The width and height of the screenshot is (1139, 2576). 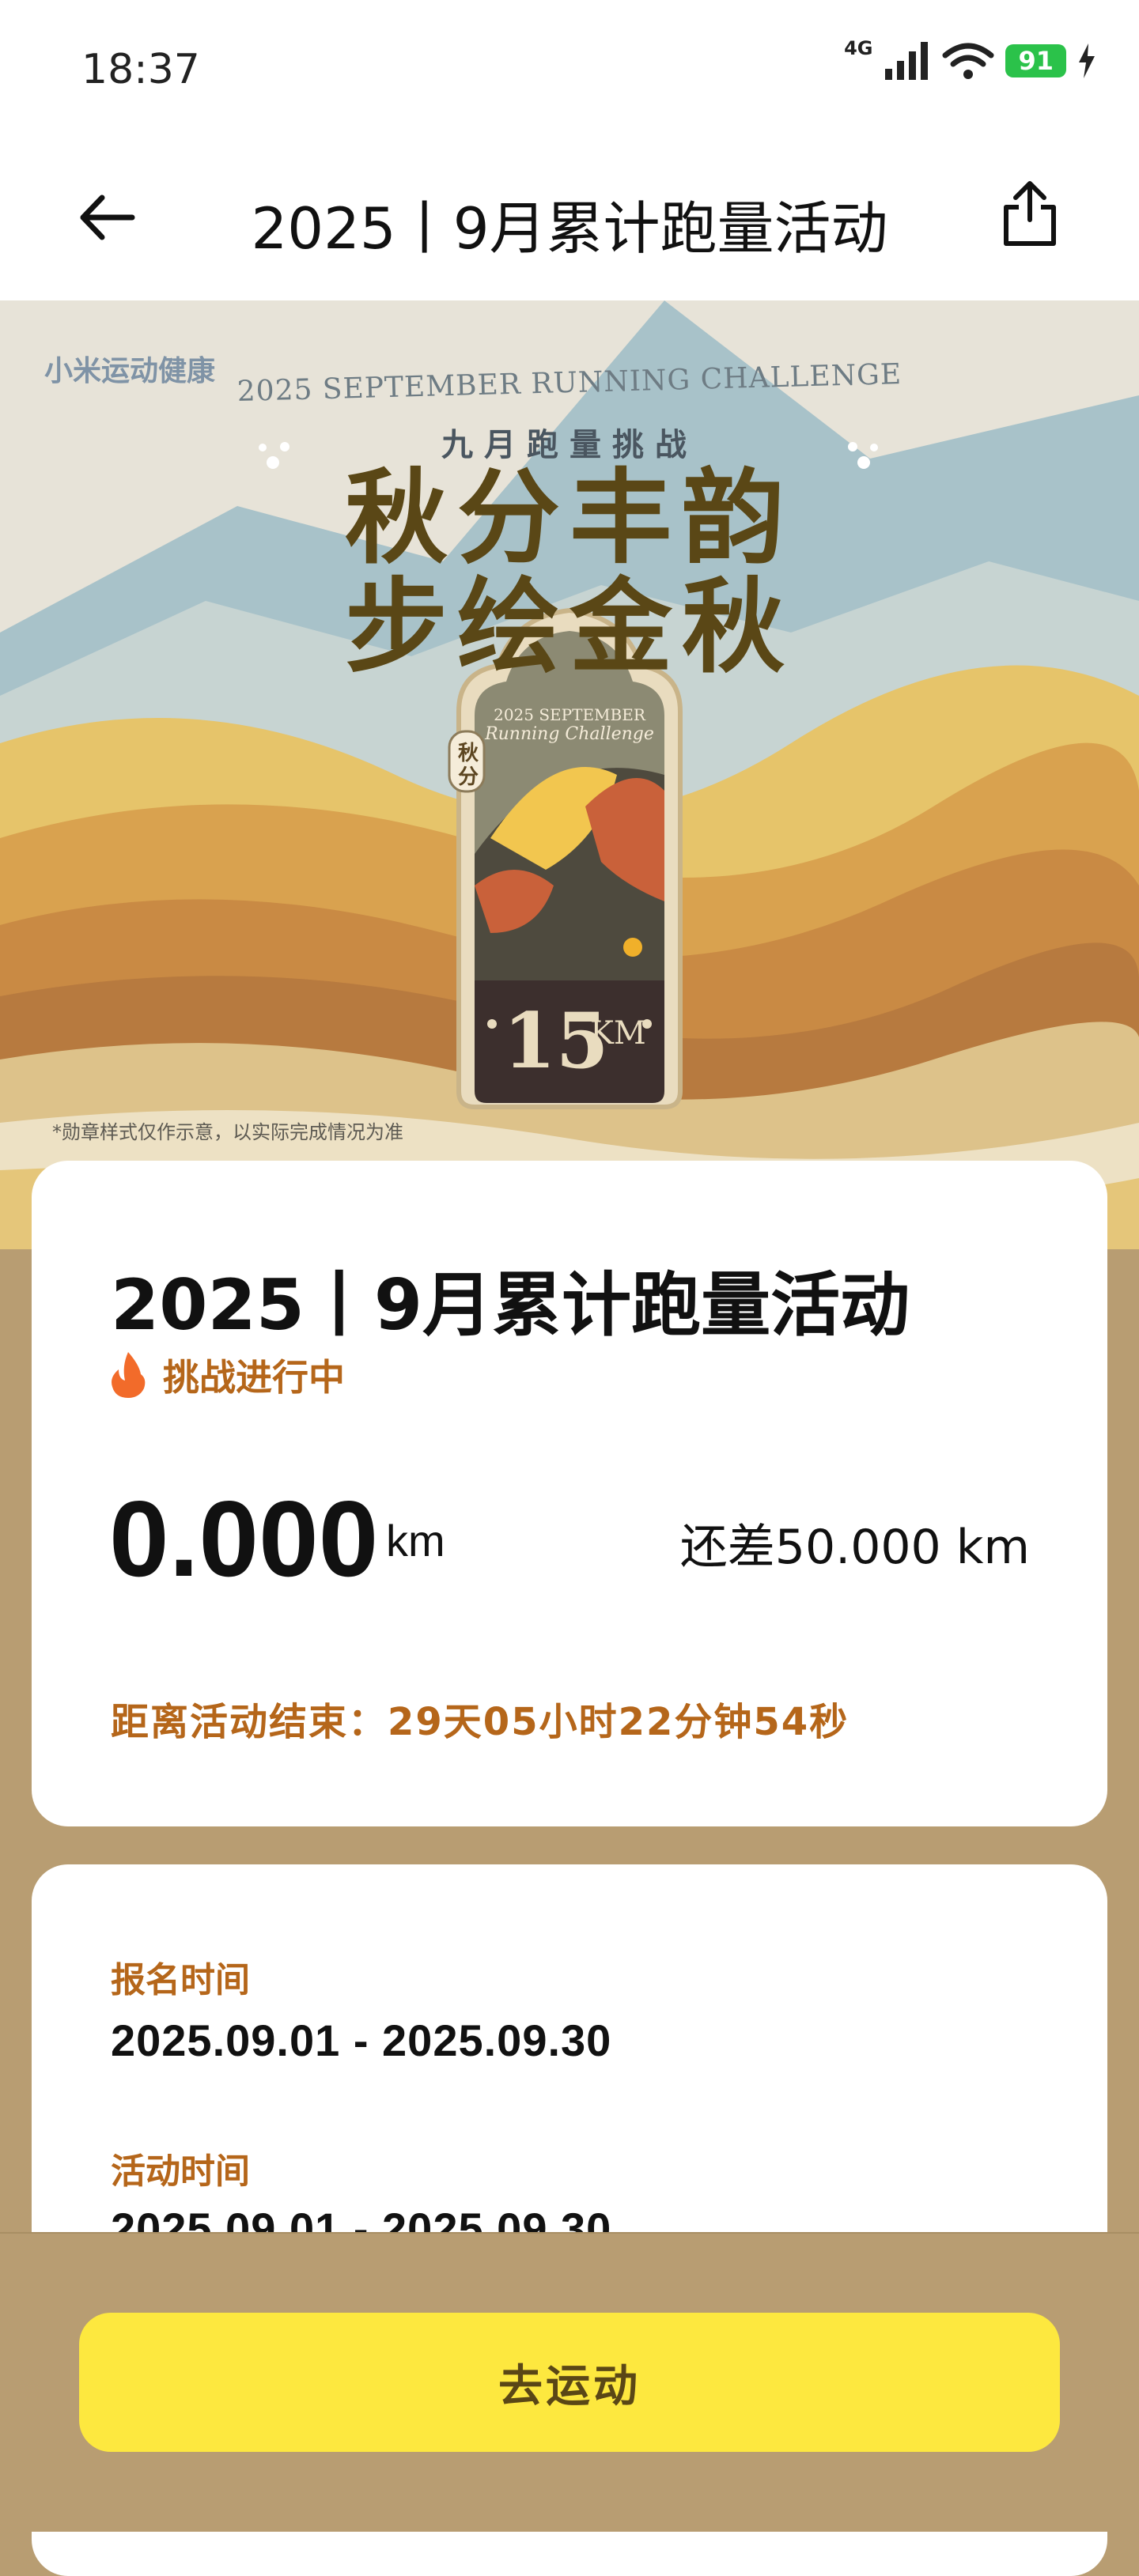 I want to click on medal-title-line1: 2025 SEPTEMBER, so click(x=569, y=714).